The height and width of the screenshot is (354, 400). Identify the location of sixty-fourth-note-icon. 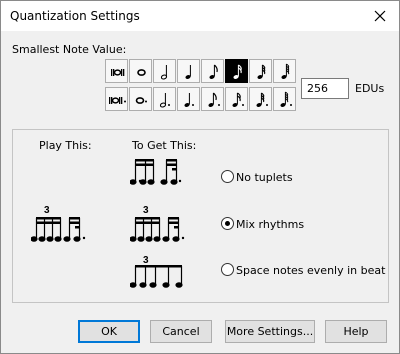
(285, 71).